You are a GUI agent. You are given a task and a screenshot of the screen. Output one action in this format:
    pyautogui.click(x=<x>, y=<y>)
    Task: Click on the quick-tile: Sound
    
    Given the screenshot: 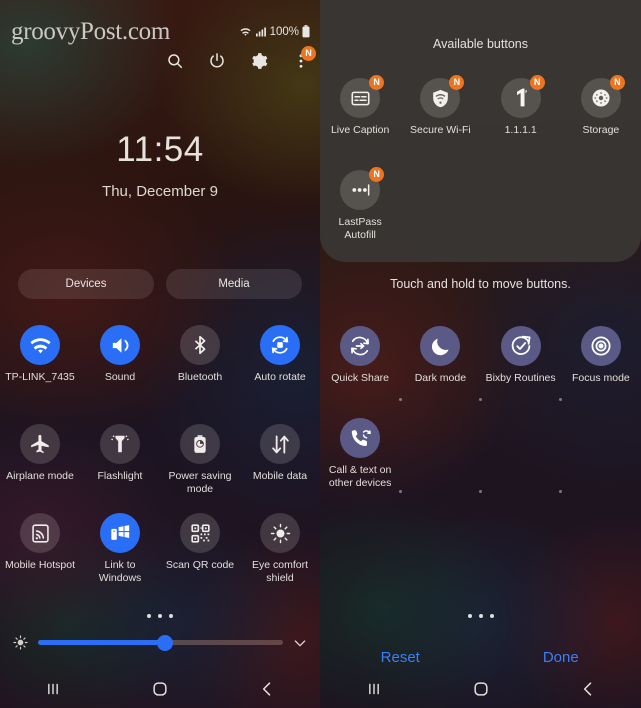 What is the action you would take?
    pyautogui.click(x=120, y=354)
    